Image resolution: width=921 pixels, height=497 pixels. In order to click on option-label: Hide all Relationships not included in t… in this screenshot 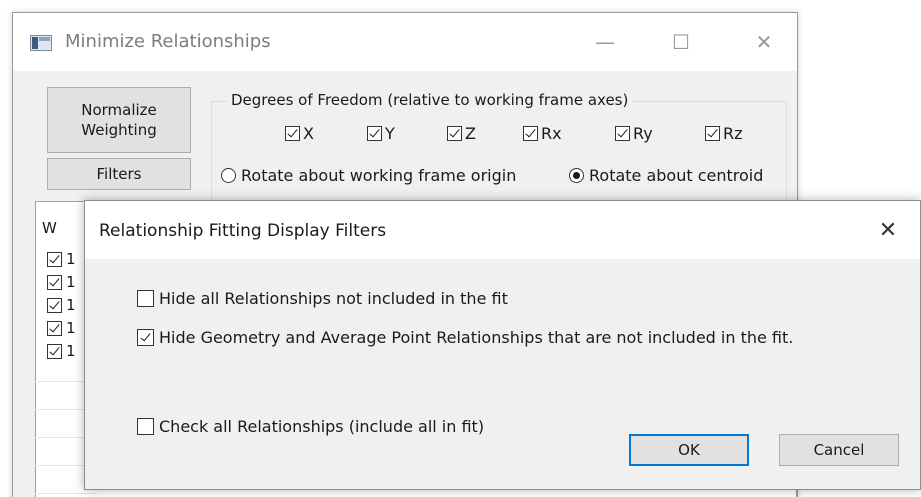, I will do `click(333, 298)`.